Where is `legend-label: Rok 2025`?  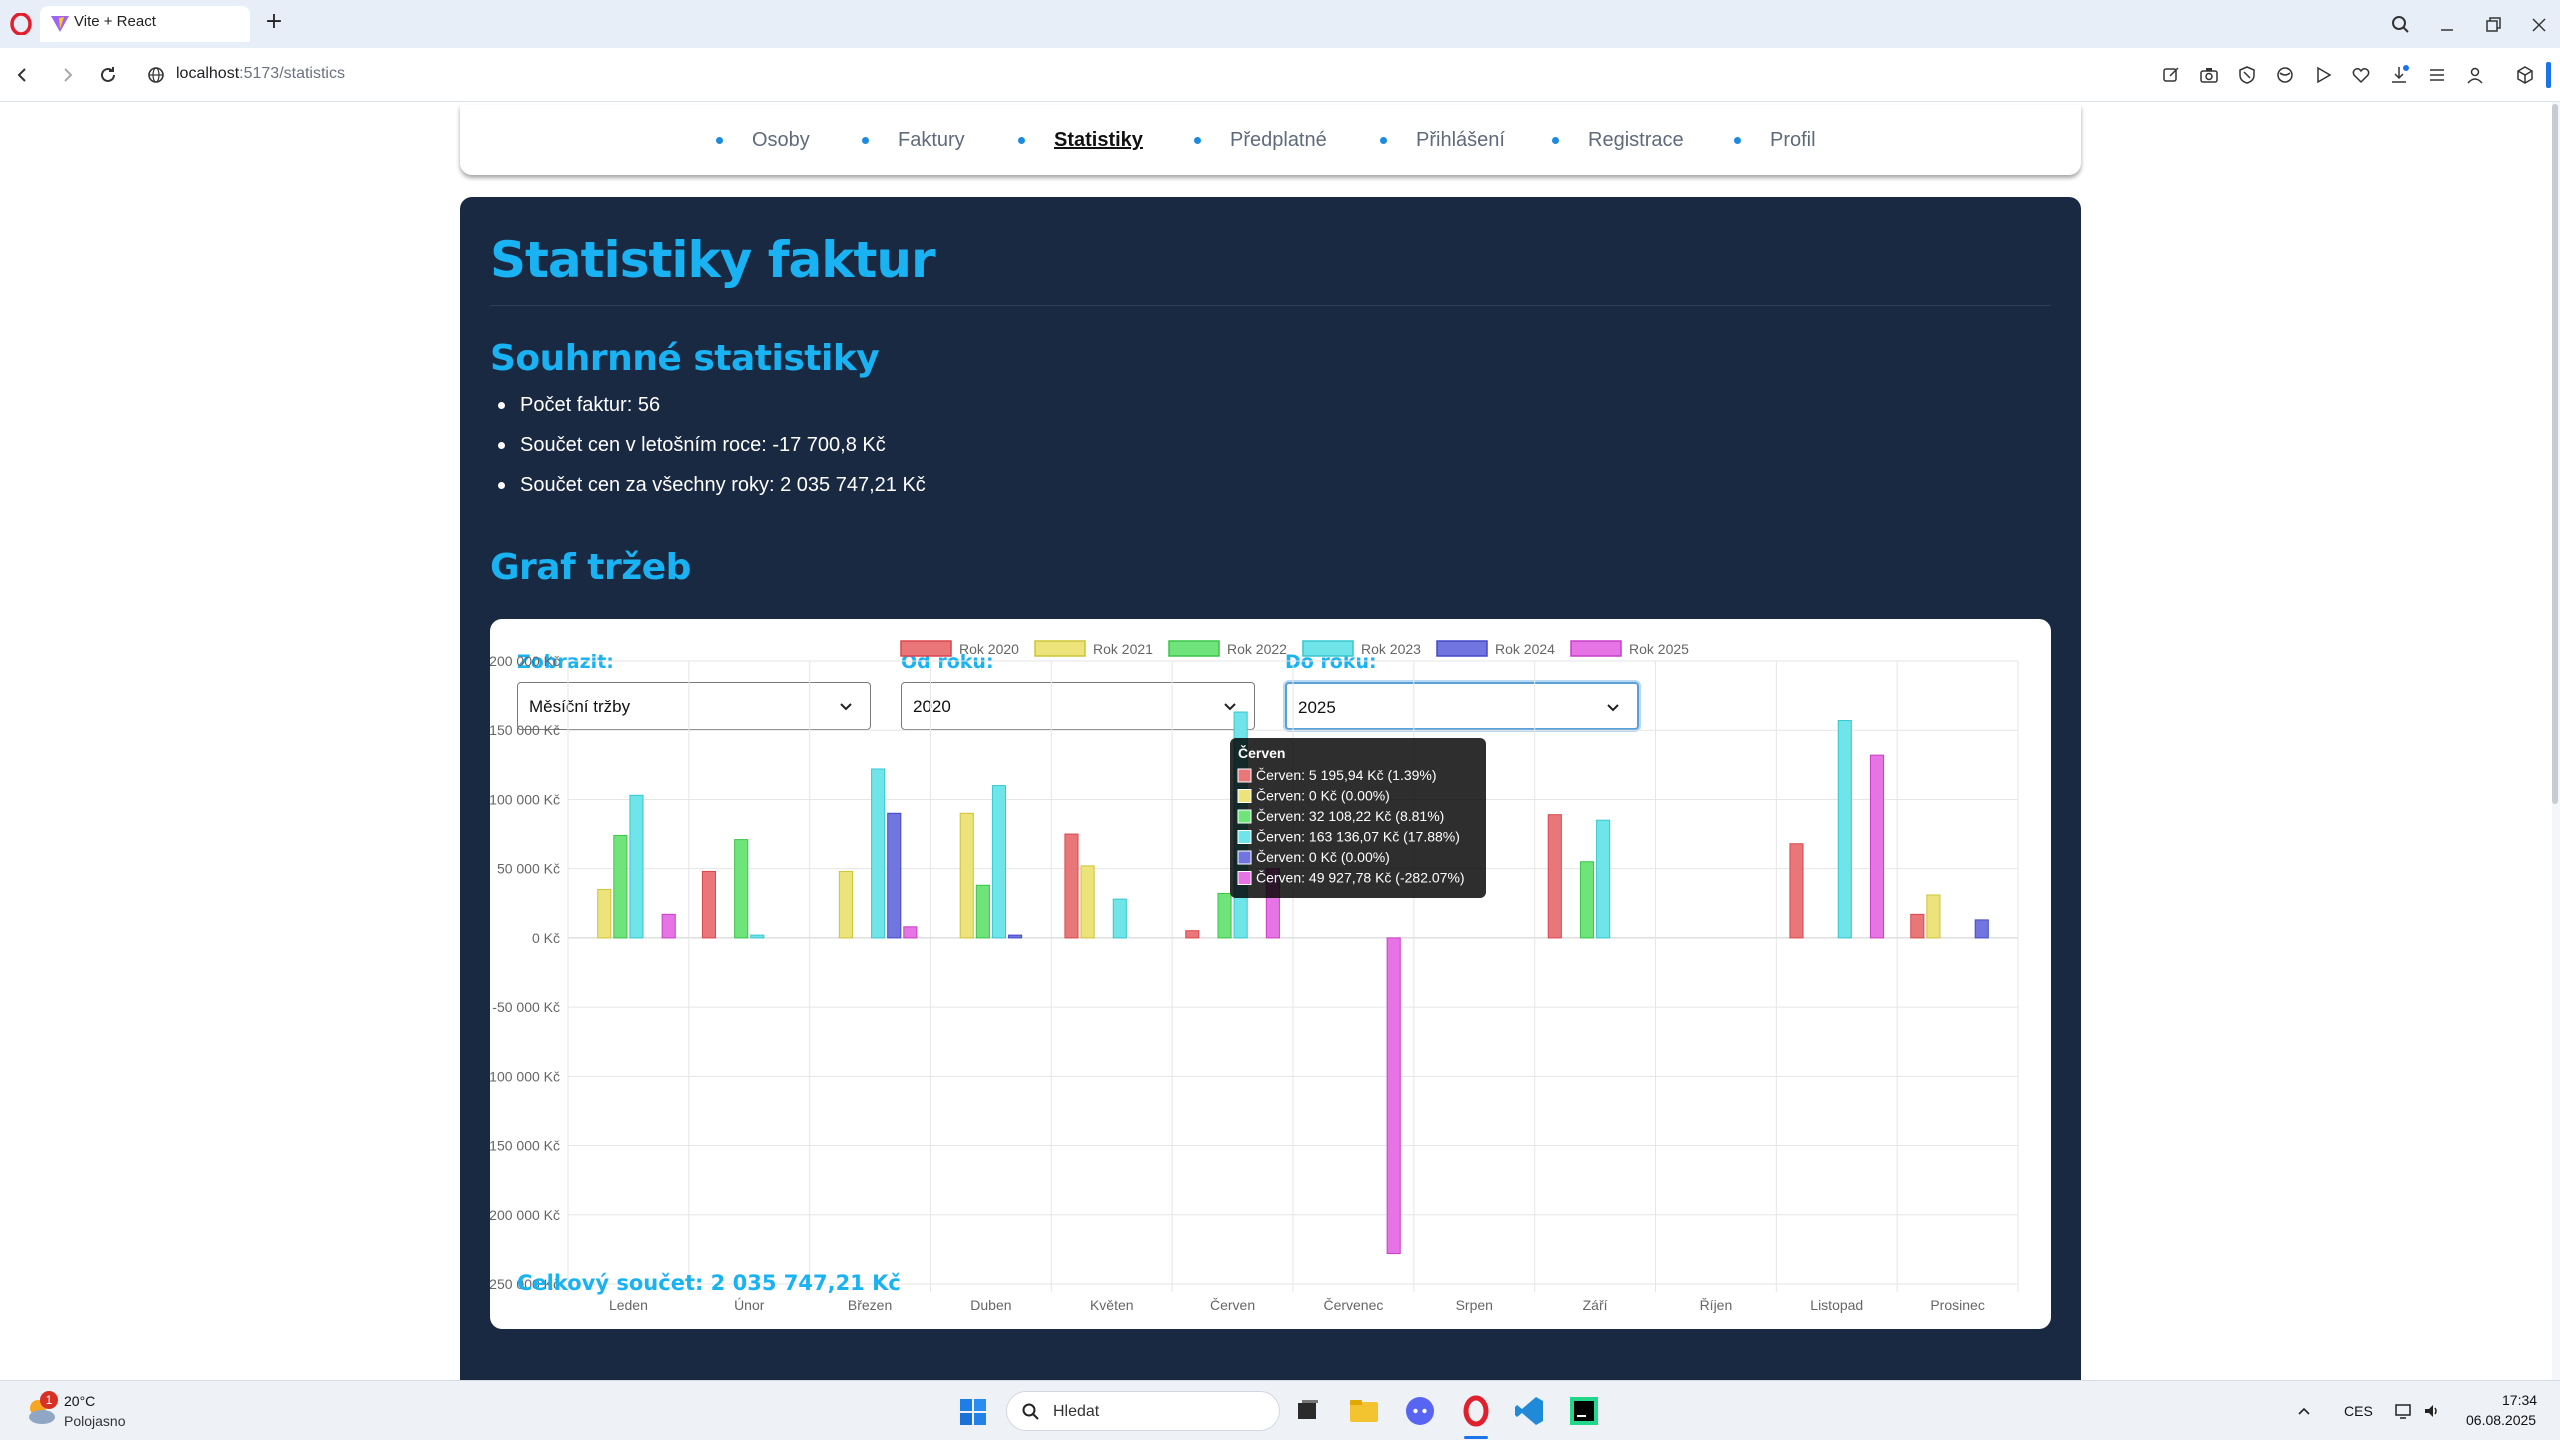 legend-label: Rok 2025 is located at coordinates (1659, 649).